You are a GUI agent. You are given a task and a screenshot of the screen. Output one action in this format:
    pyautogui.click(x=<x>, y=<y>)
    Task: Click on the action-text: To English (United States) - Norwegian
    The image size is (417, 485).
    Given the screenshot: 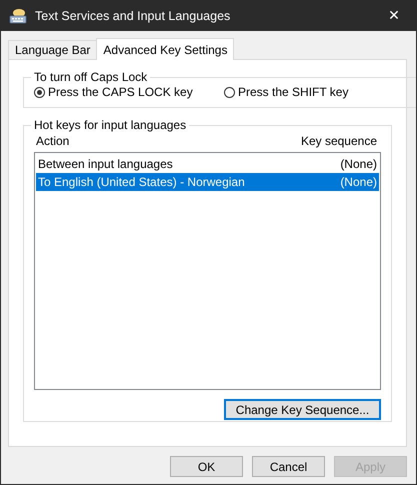 What is the action you would take?
    pyautogui.click(x=141, y=182)
    